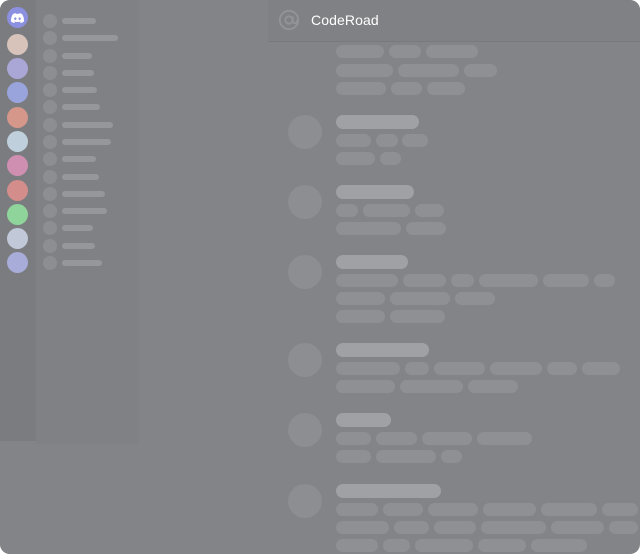 This screenshot has width=640, height=554. What do you see at coordinates (454, 20) in the screenshot?
I see `chat-header: CodeRoad` at bounding box center [454, 20].